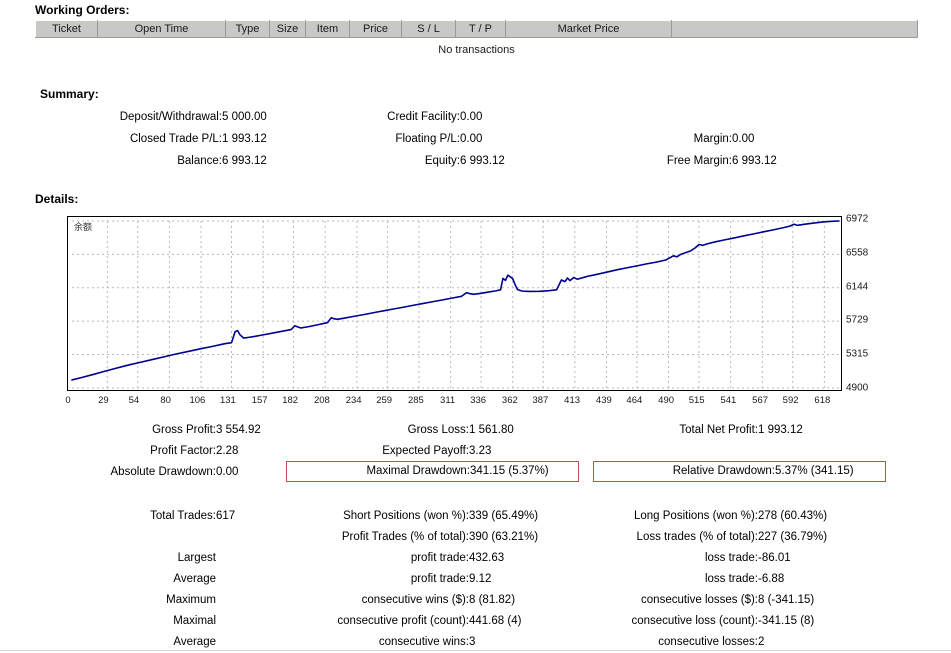 The height and width of the screenshot is (653, 951). I want to click on largest-profit-trade-value: 432.63, so click(487, 557).